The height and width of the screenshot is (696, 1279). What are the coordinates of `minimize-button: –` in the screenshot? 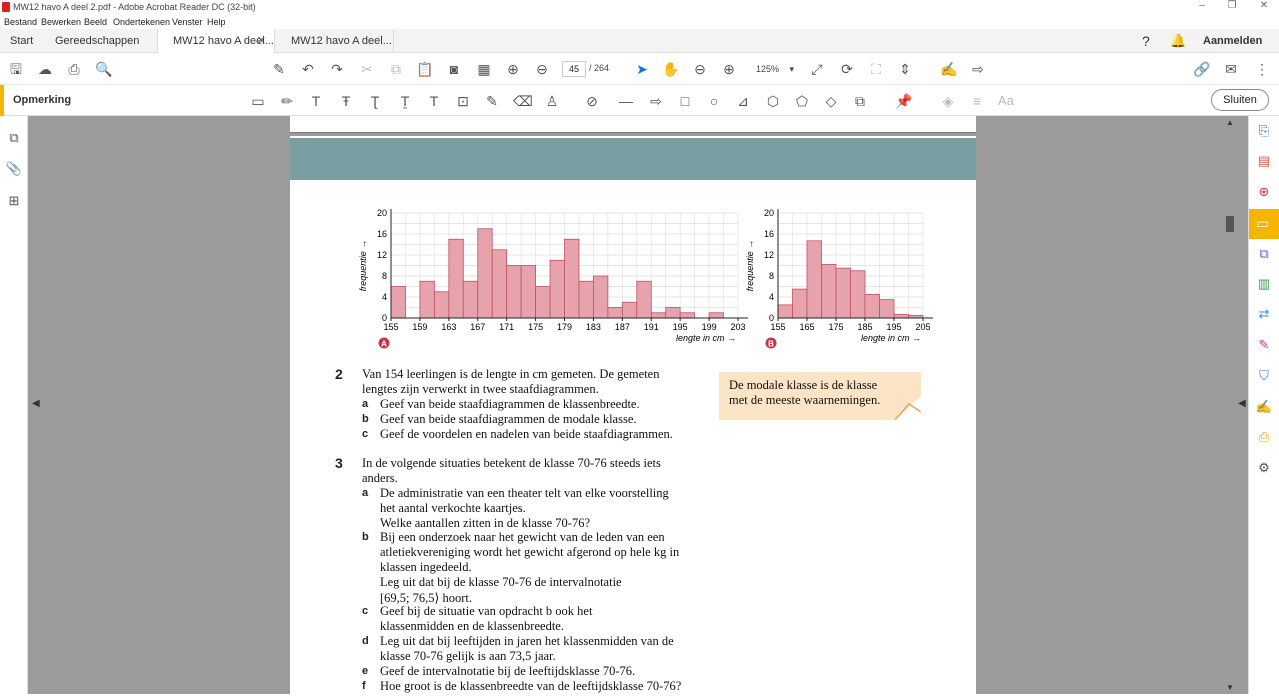 It's located at (1202, 5).